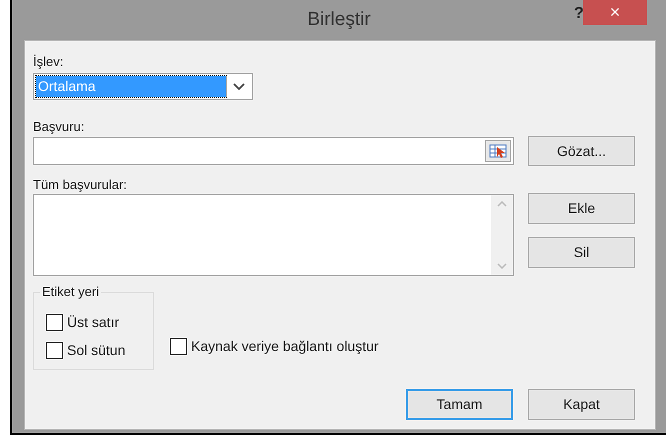 This screenshot has height=438, width=666. Describe the element at coordinates (579, 14) in the screenshot. I see `help-button: ?` at that location.